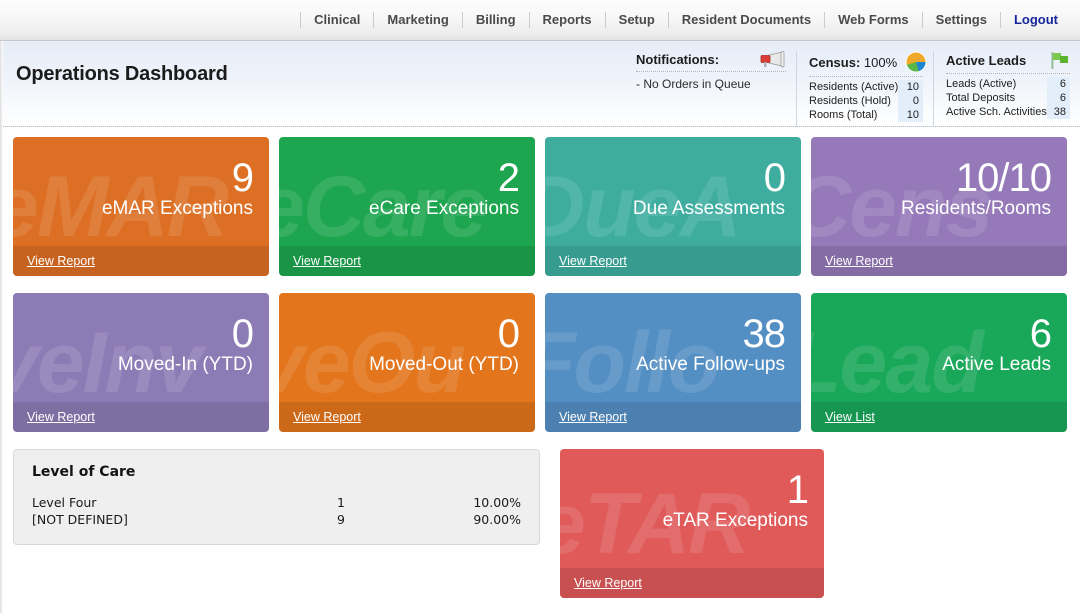 The height and width of the screenshot is (613, 1080). I want to click on tile-content: 9 eMAR Exceptions, so click(141, 188).